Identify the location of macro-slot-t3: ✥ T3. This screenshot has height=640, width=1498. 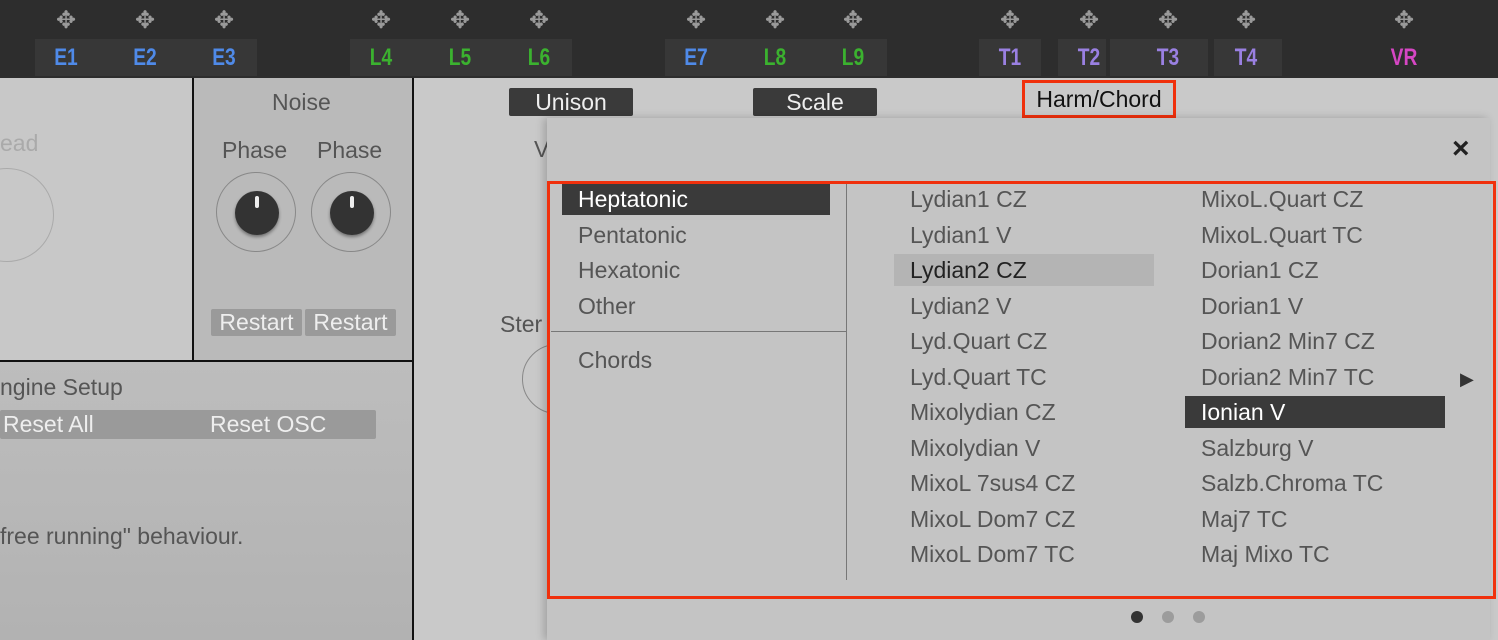
(1168, 39).